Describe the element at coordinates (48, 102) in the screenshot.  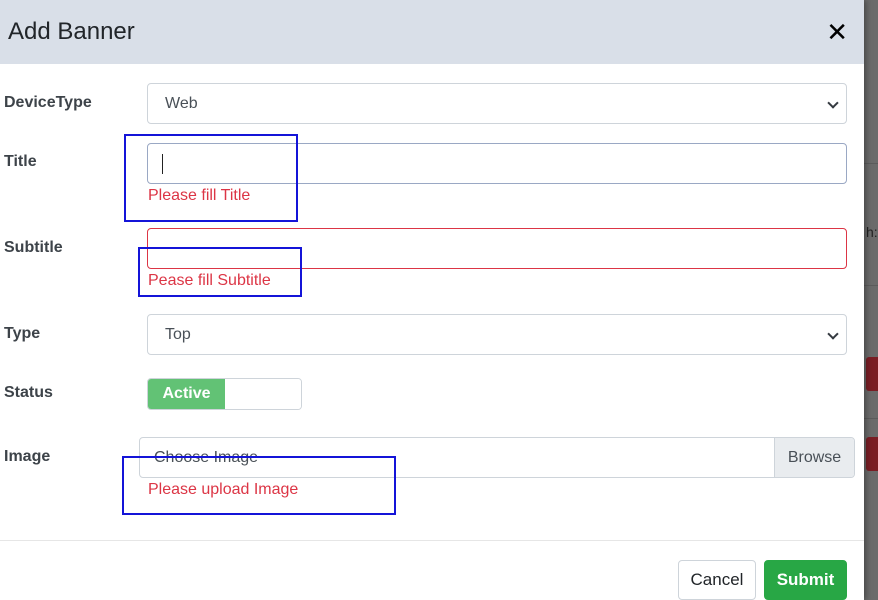
I see `device-type-label: DeviceType` at that location.